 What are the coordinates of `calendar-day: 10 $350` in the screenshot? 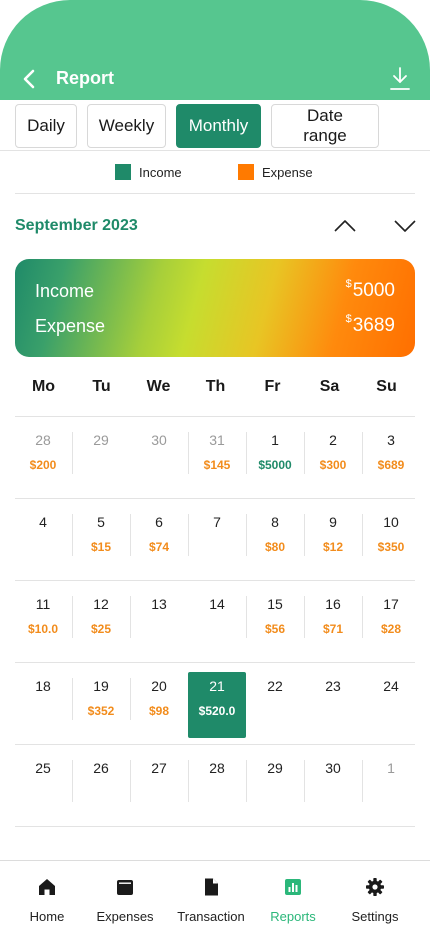 It's located at (391, 541).